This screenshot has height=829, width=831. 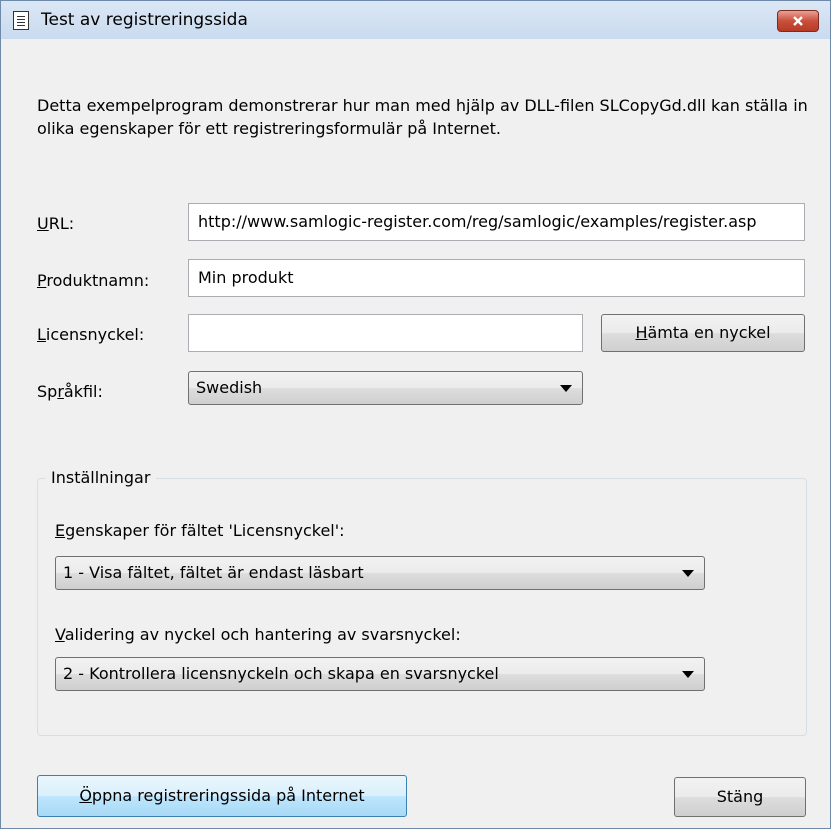 I want to click on language-select-value: Swedish, so click(x=229, y=387).